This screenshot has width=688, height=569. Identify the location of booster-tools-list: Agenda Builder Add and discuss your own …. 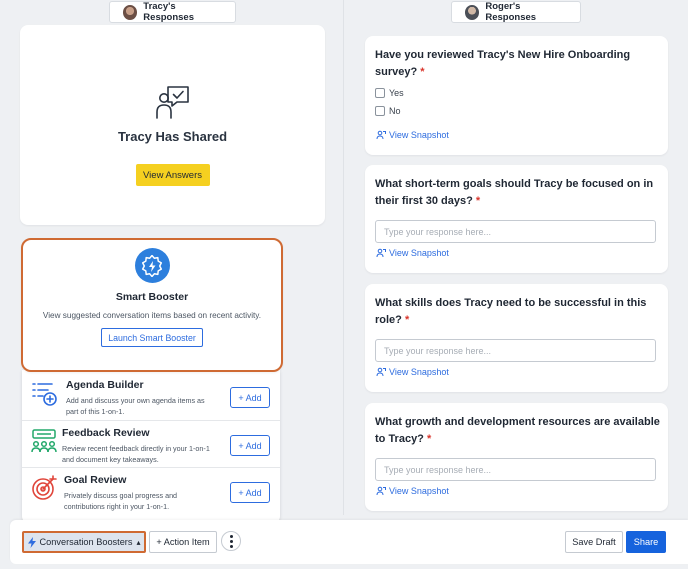
(151, 447).